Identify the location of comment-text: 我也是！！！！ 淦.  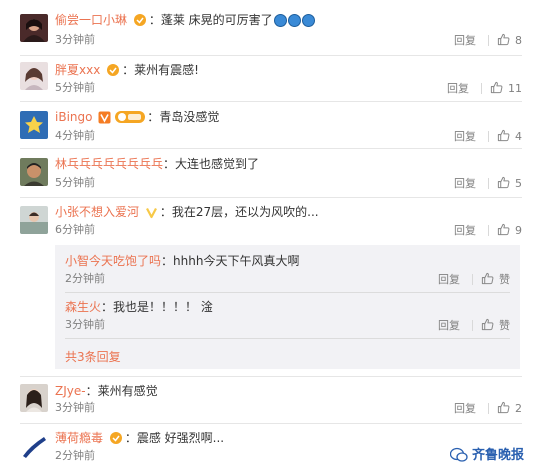
(163, 307).